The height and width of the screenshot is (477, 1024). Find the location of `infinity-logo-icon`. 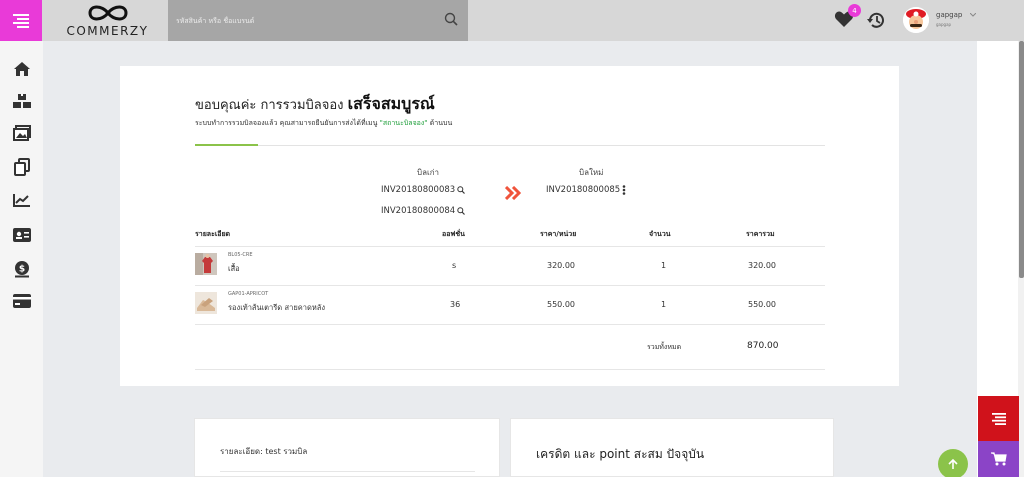

infinity-logo-icon is located at coordinates (107, 13).